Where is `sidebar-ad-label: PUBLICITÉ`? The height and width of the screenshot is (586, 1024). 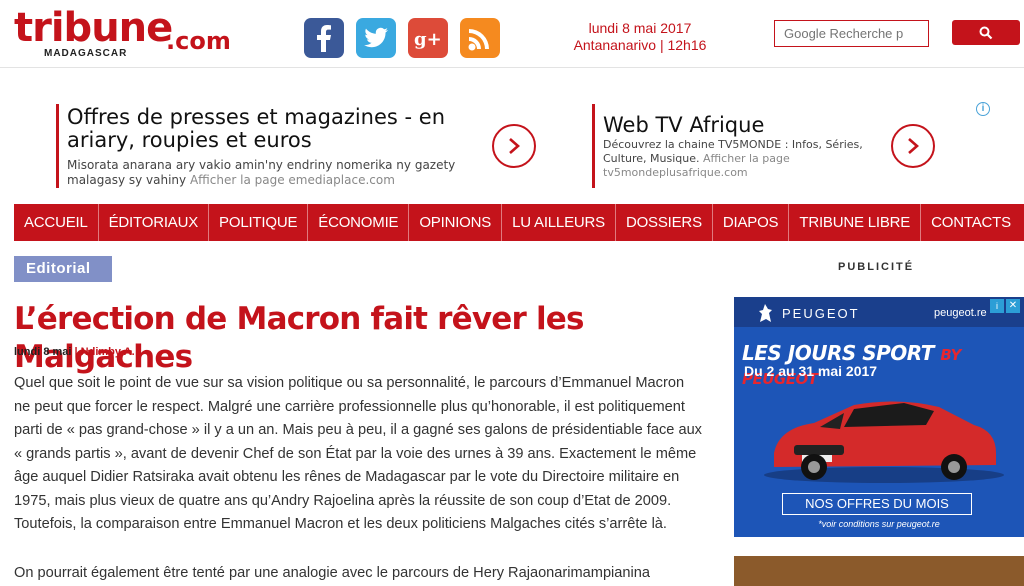 sidebar-ad-label: PUBLICITÉ is located at coordinates (876, 267).